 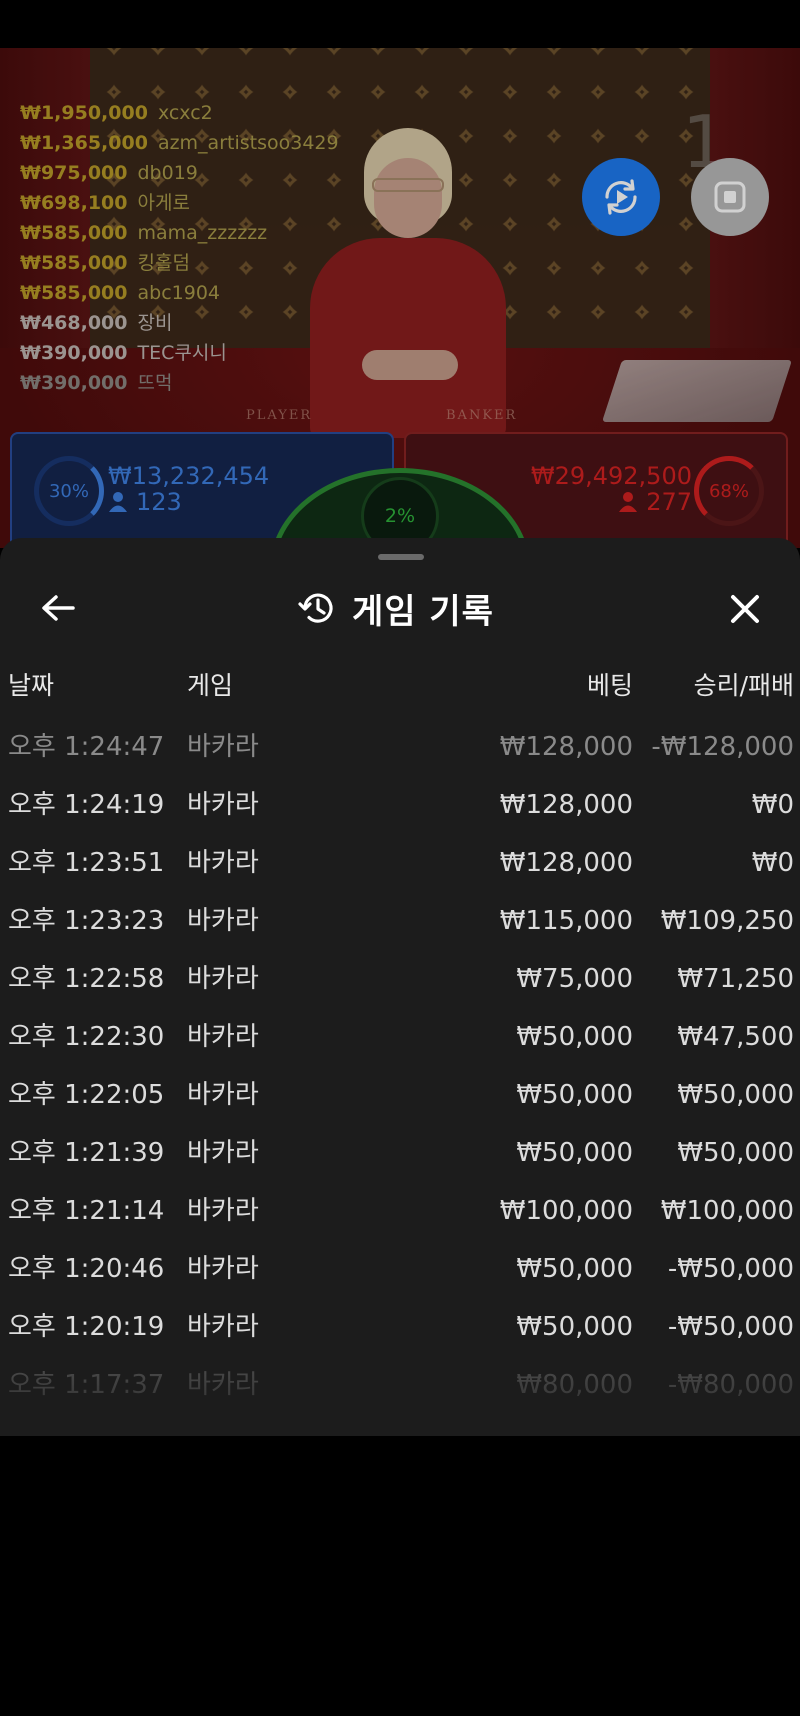 What do you see at coordinates (86, 979) in the screenshot?
I see `row-time: 오후 1:22:58` at bounding box center [86, 979].